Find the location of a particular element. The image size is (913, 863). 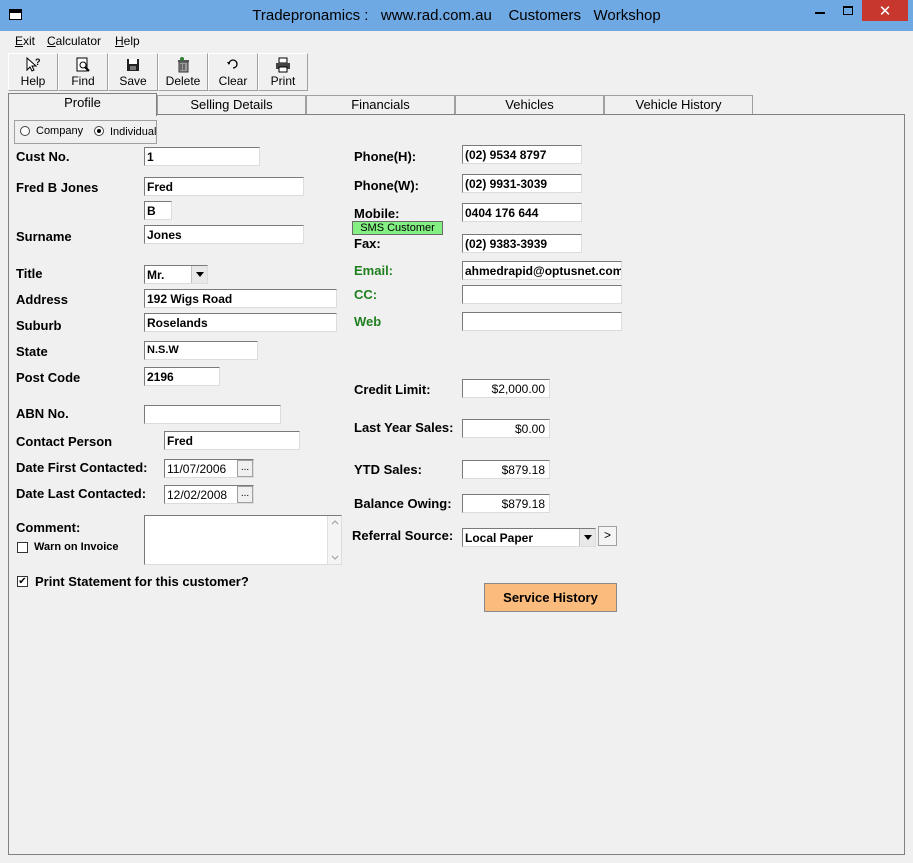

middle-initial-field: B is located at coordinates (158, 210).